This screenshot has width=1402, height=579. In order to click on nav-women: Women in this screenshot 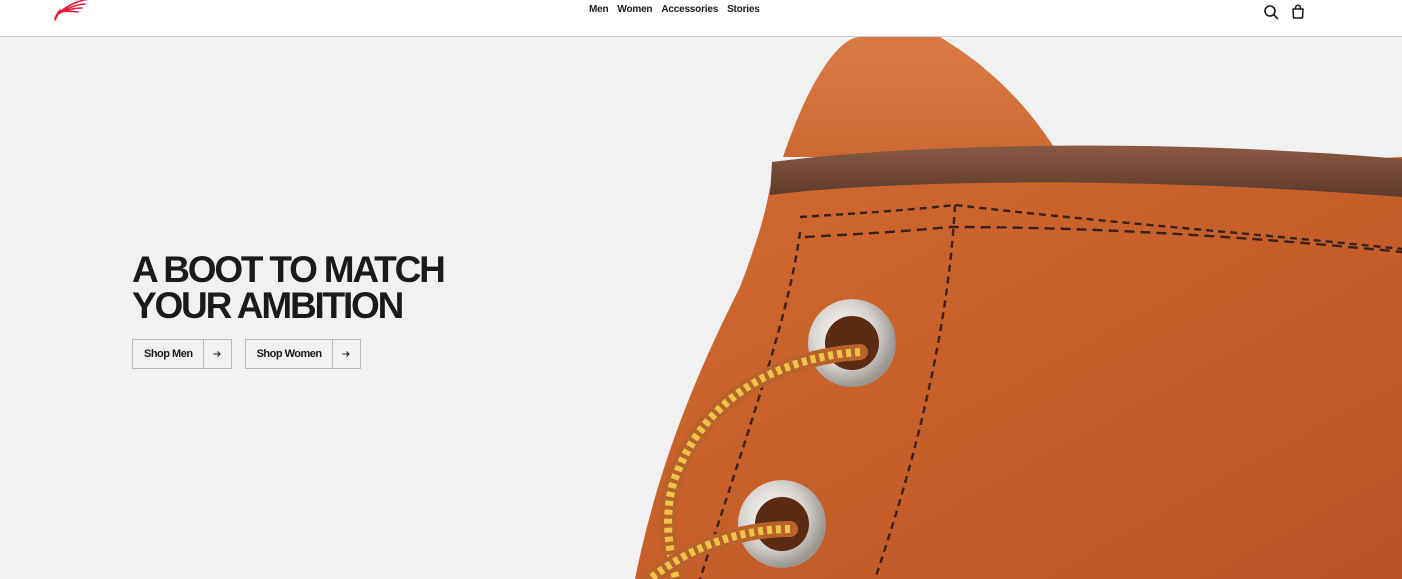, I will do `click(636, 10)`.